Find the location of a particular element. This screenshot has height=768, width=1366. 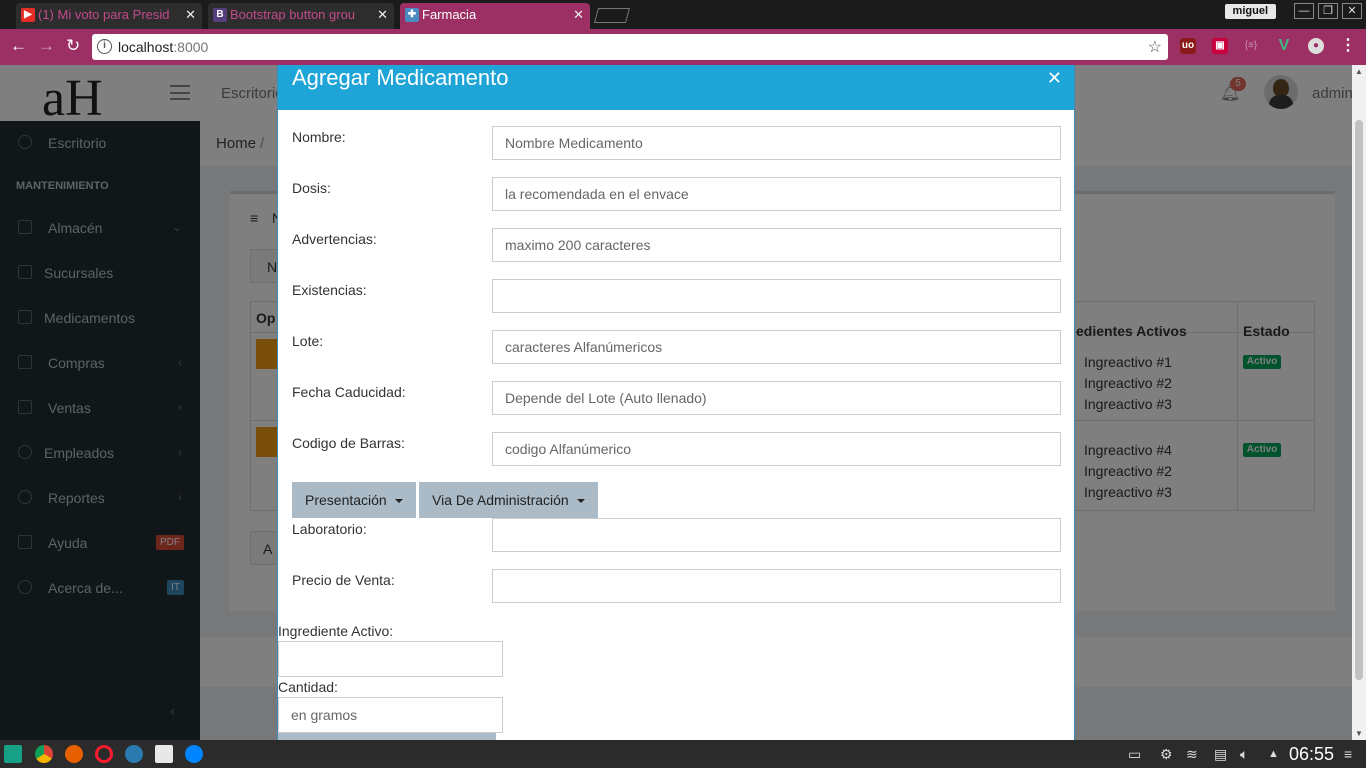

modal-title: Agregar Medicamento is located at coordinates (400, 77).